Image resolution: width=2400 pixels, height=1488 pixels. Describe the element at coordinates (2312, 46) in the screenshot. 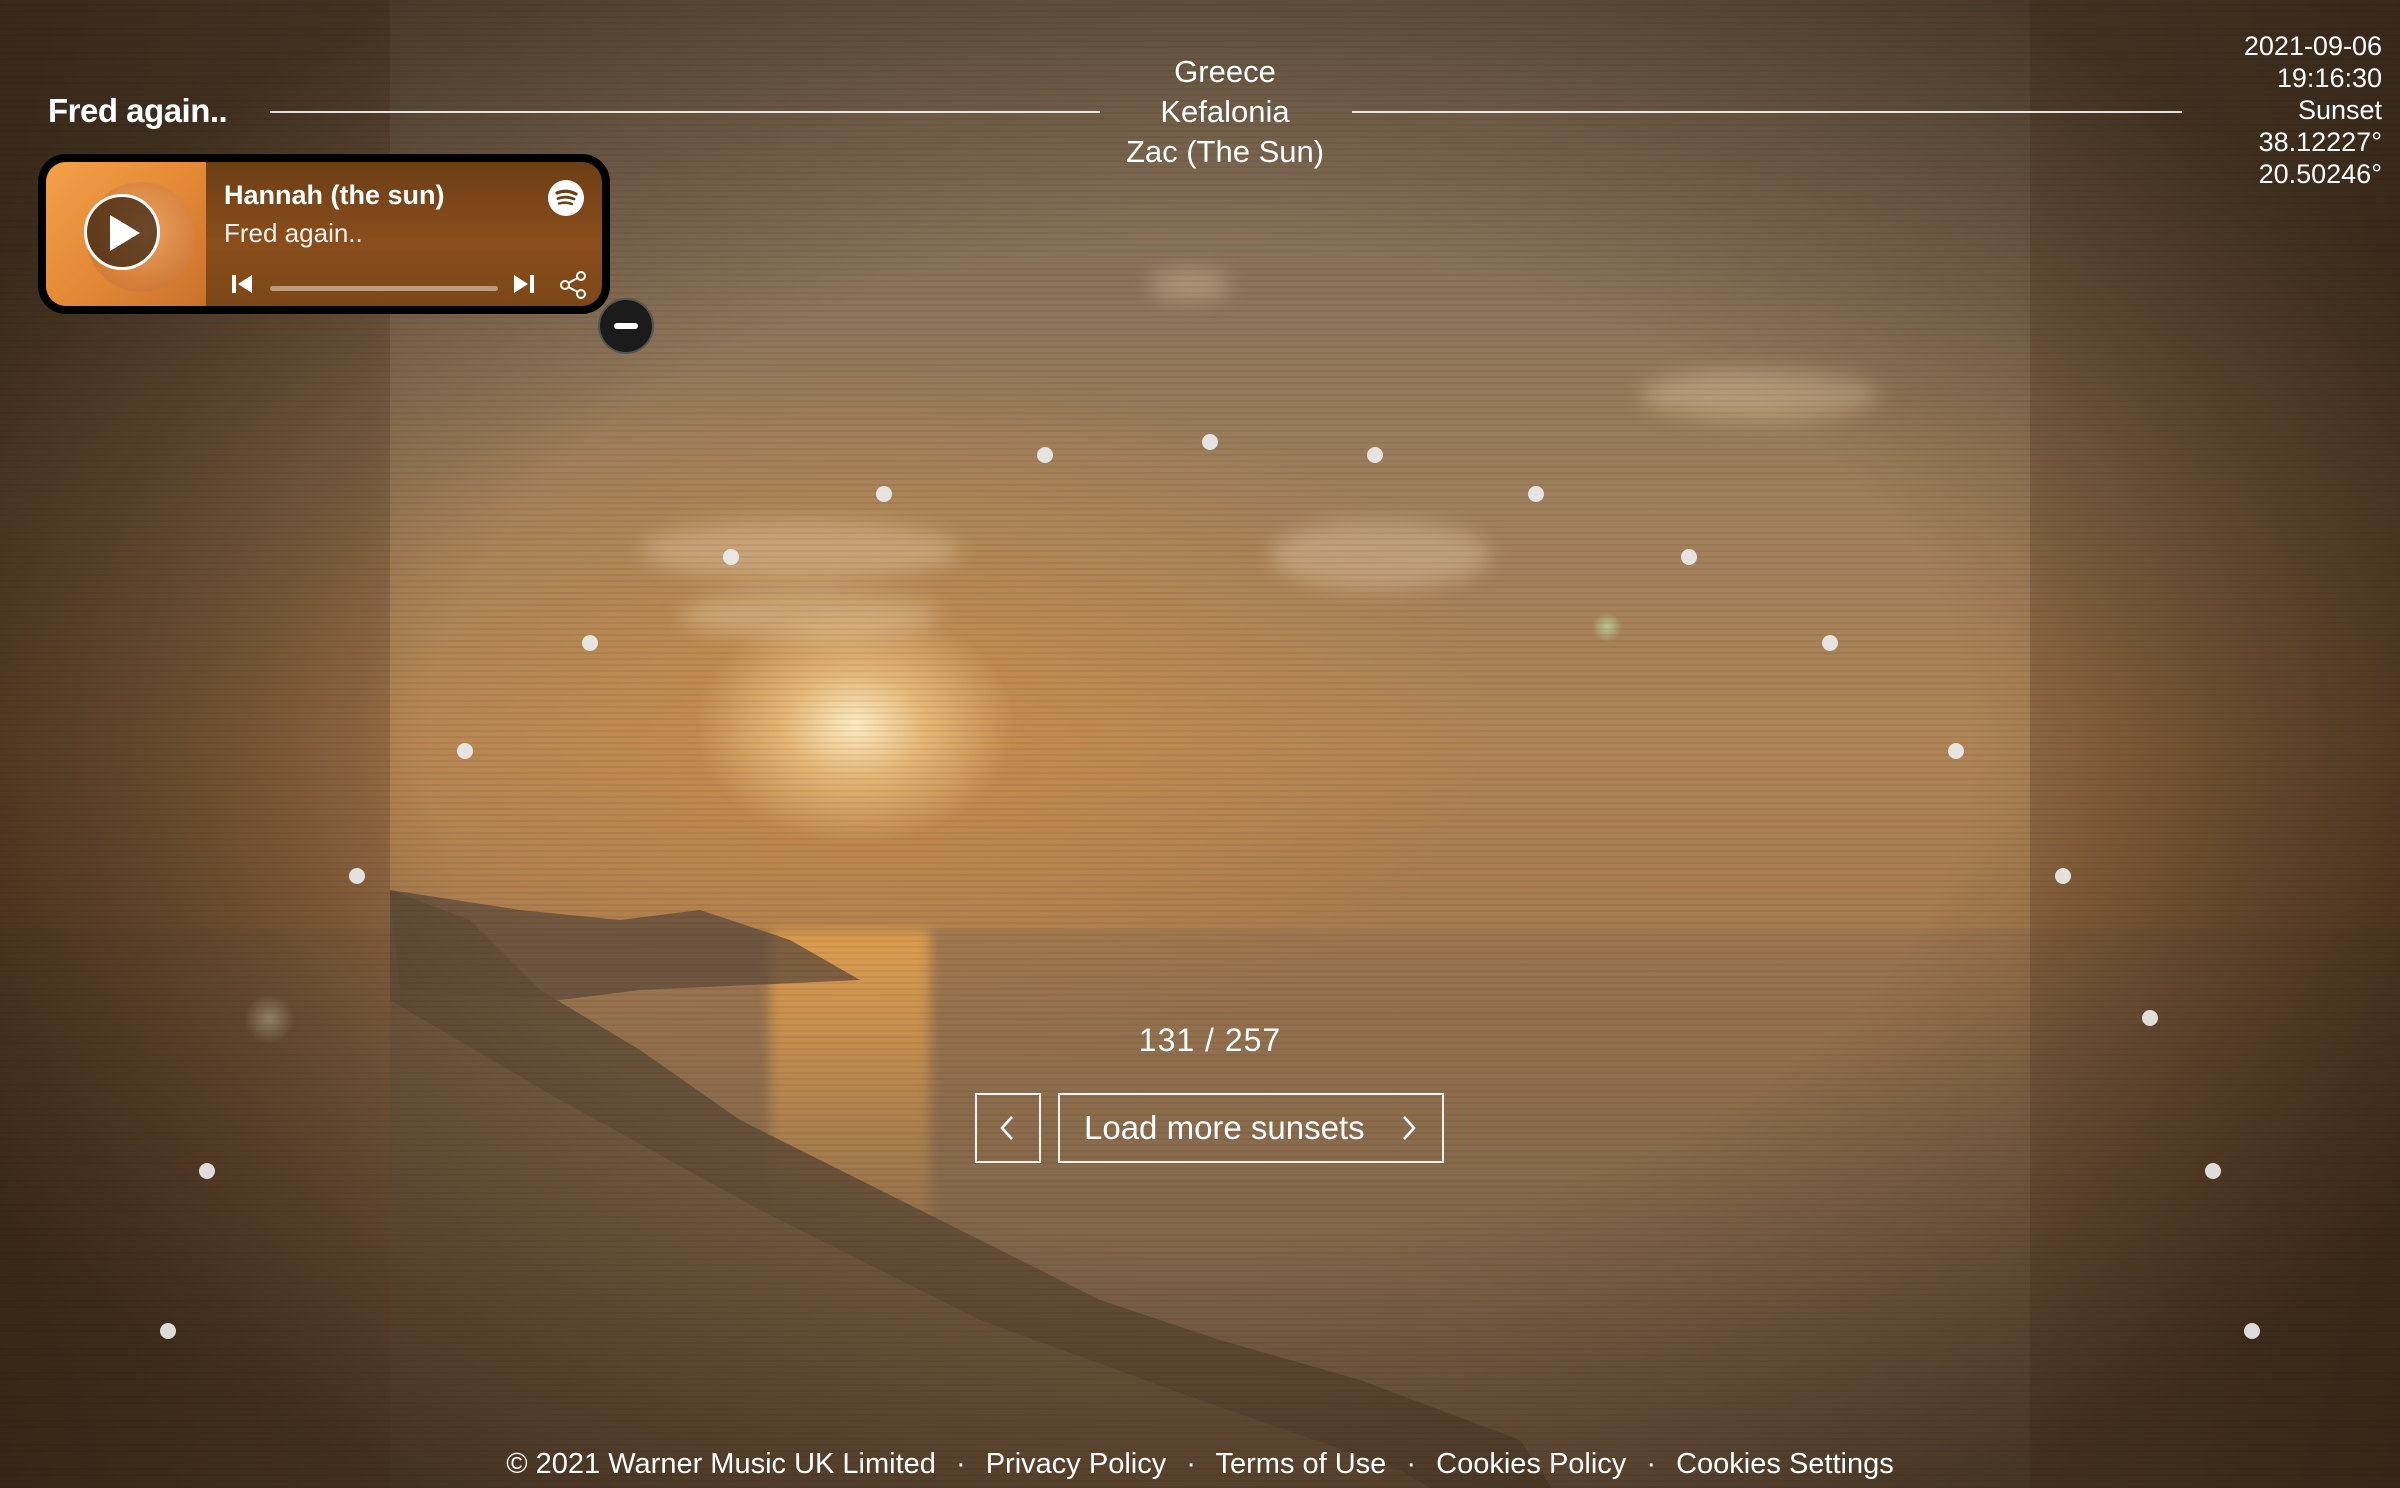

I see `meta-date: 2021-09-06` at that location.